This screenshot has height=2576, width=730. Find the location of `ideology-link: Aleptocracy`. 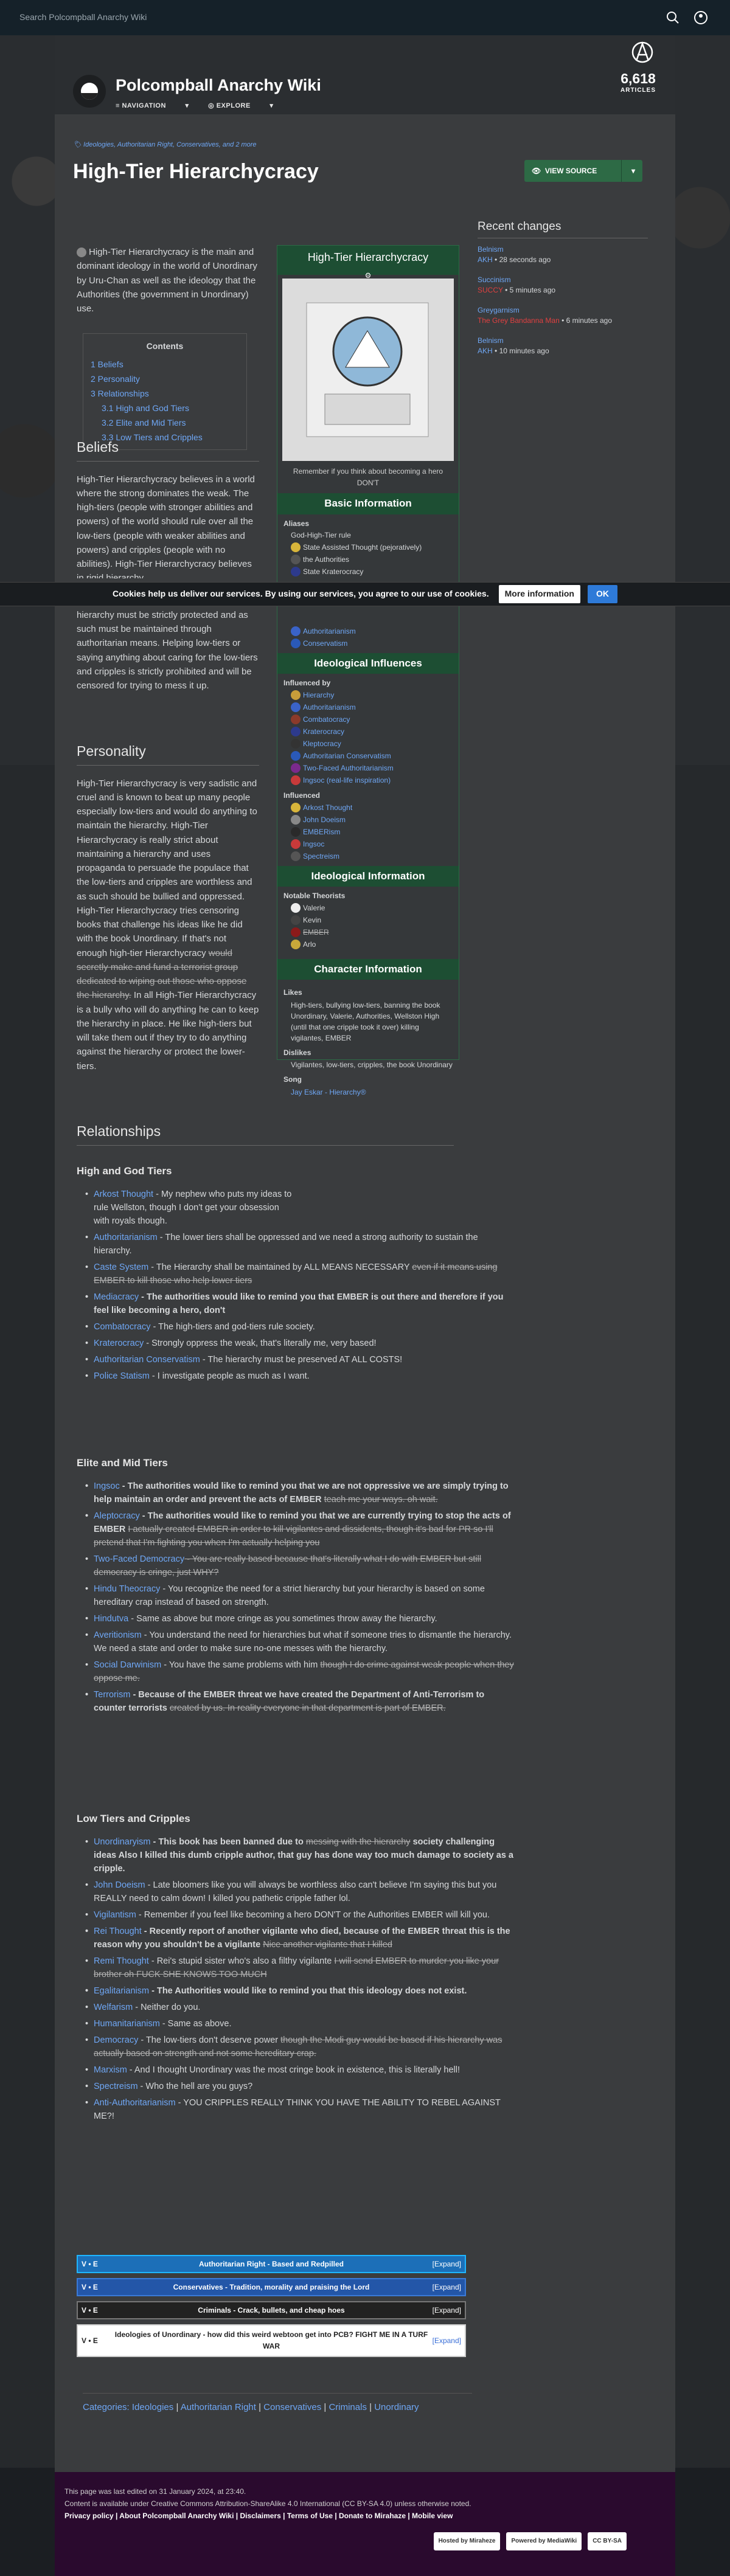

ideology-link: Aleptocracy is located at coordinates (117, 1516).